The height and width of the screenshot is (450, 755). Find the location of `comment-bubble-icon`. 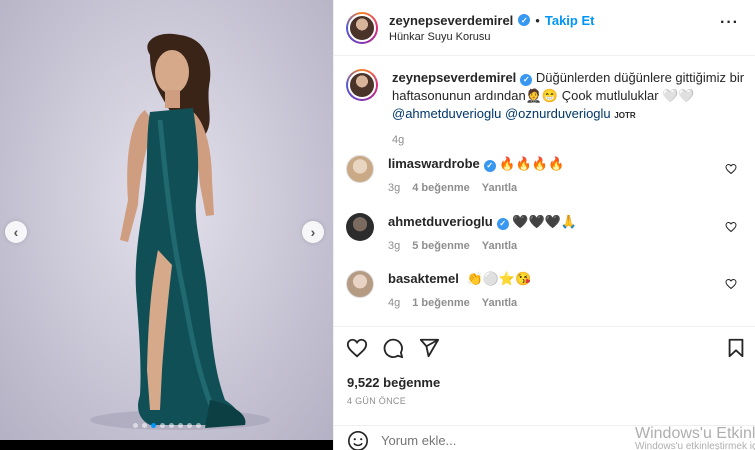

comment-bubble-icon is located at coordinates (393, 348).